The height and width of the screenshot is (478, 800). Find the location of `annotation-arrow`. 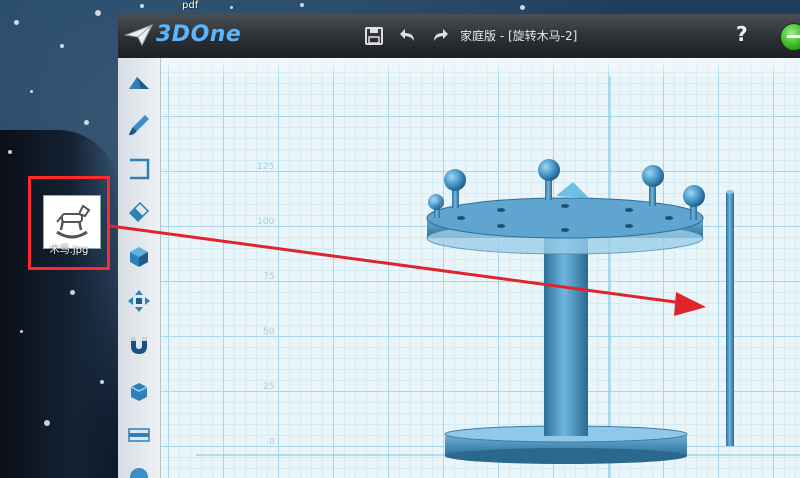

annotation-arrow is located at coordinates (407, 270).